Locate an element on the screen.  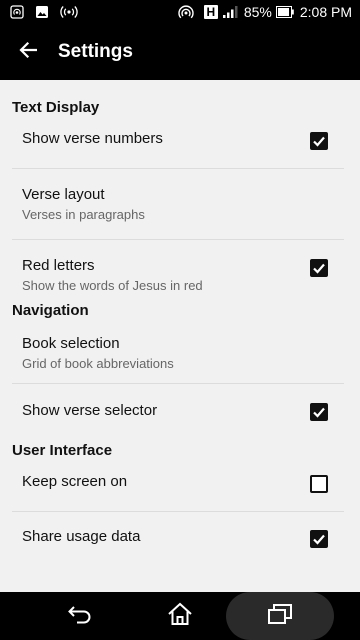
show-verse-numbers-checkbox is located at coordinates (319, 141).